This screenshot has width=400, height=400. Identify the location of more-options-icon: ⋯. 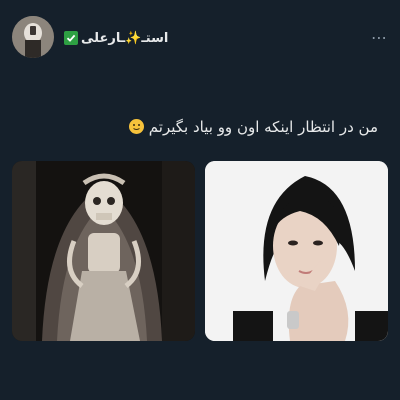
(379, 37).